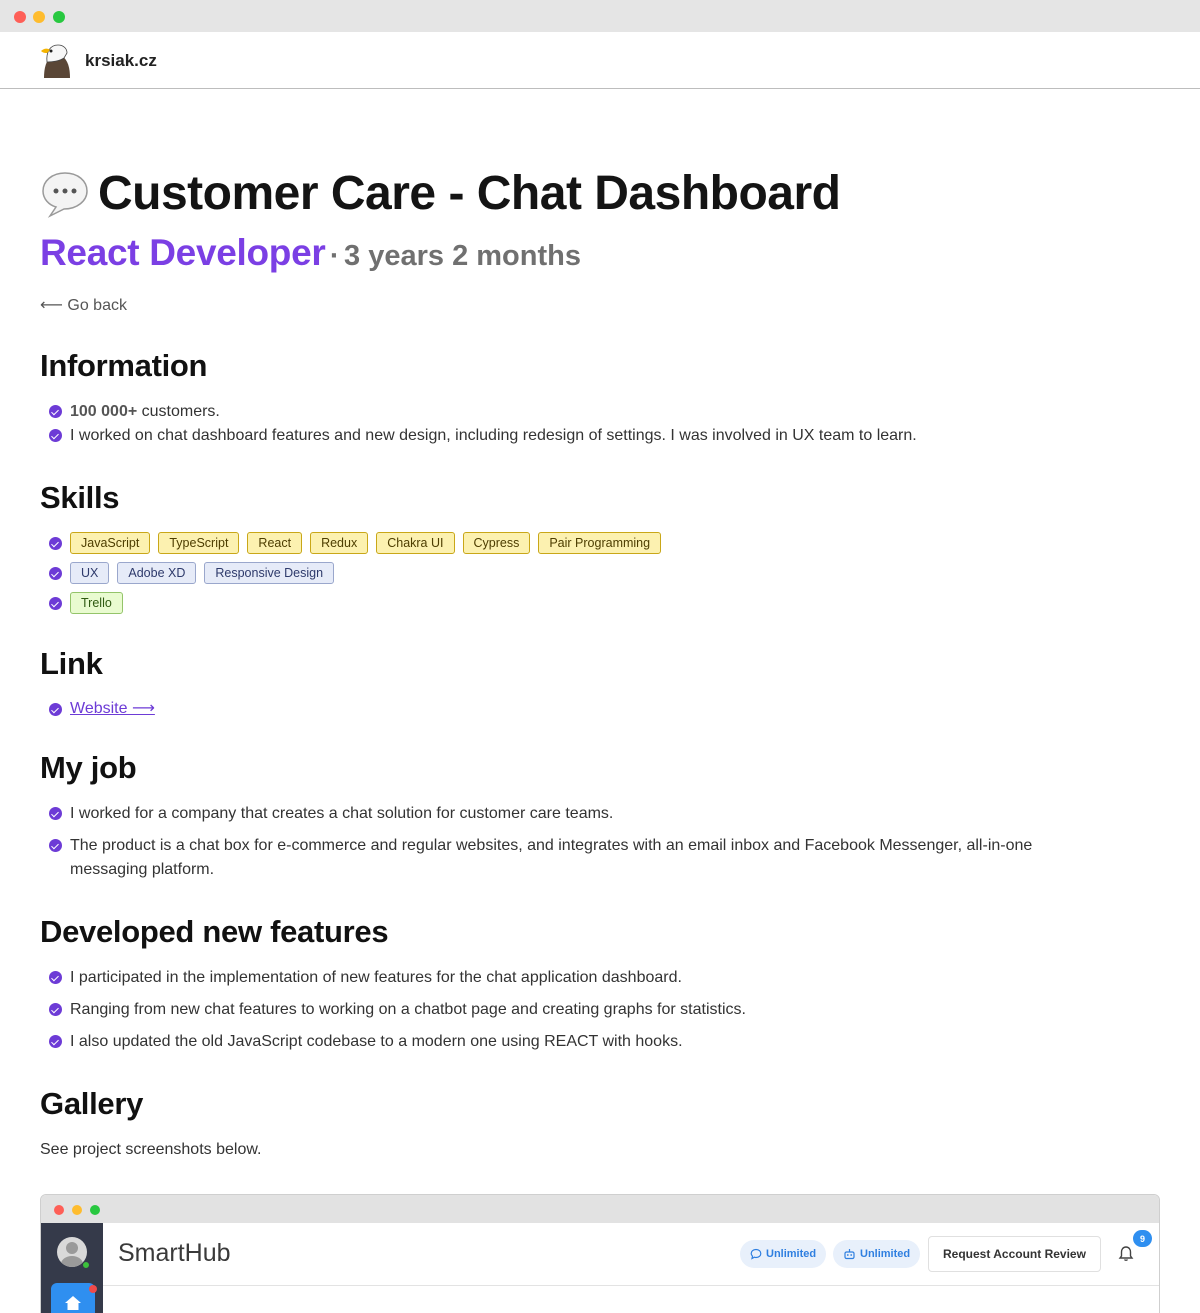 This screenshot has height=1313, width=1200. What do you see at coordinates (157, 573) in the screenshot?
I see `skill-tag: Adobe XD` at bounding box center [157, 573].